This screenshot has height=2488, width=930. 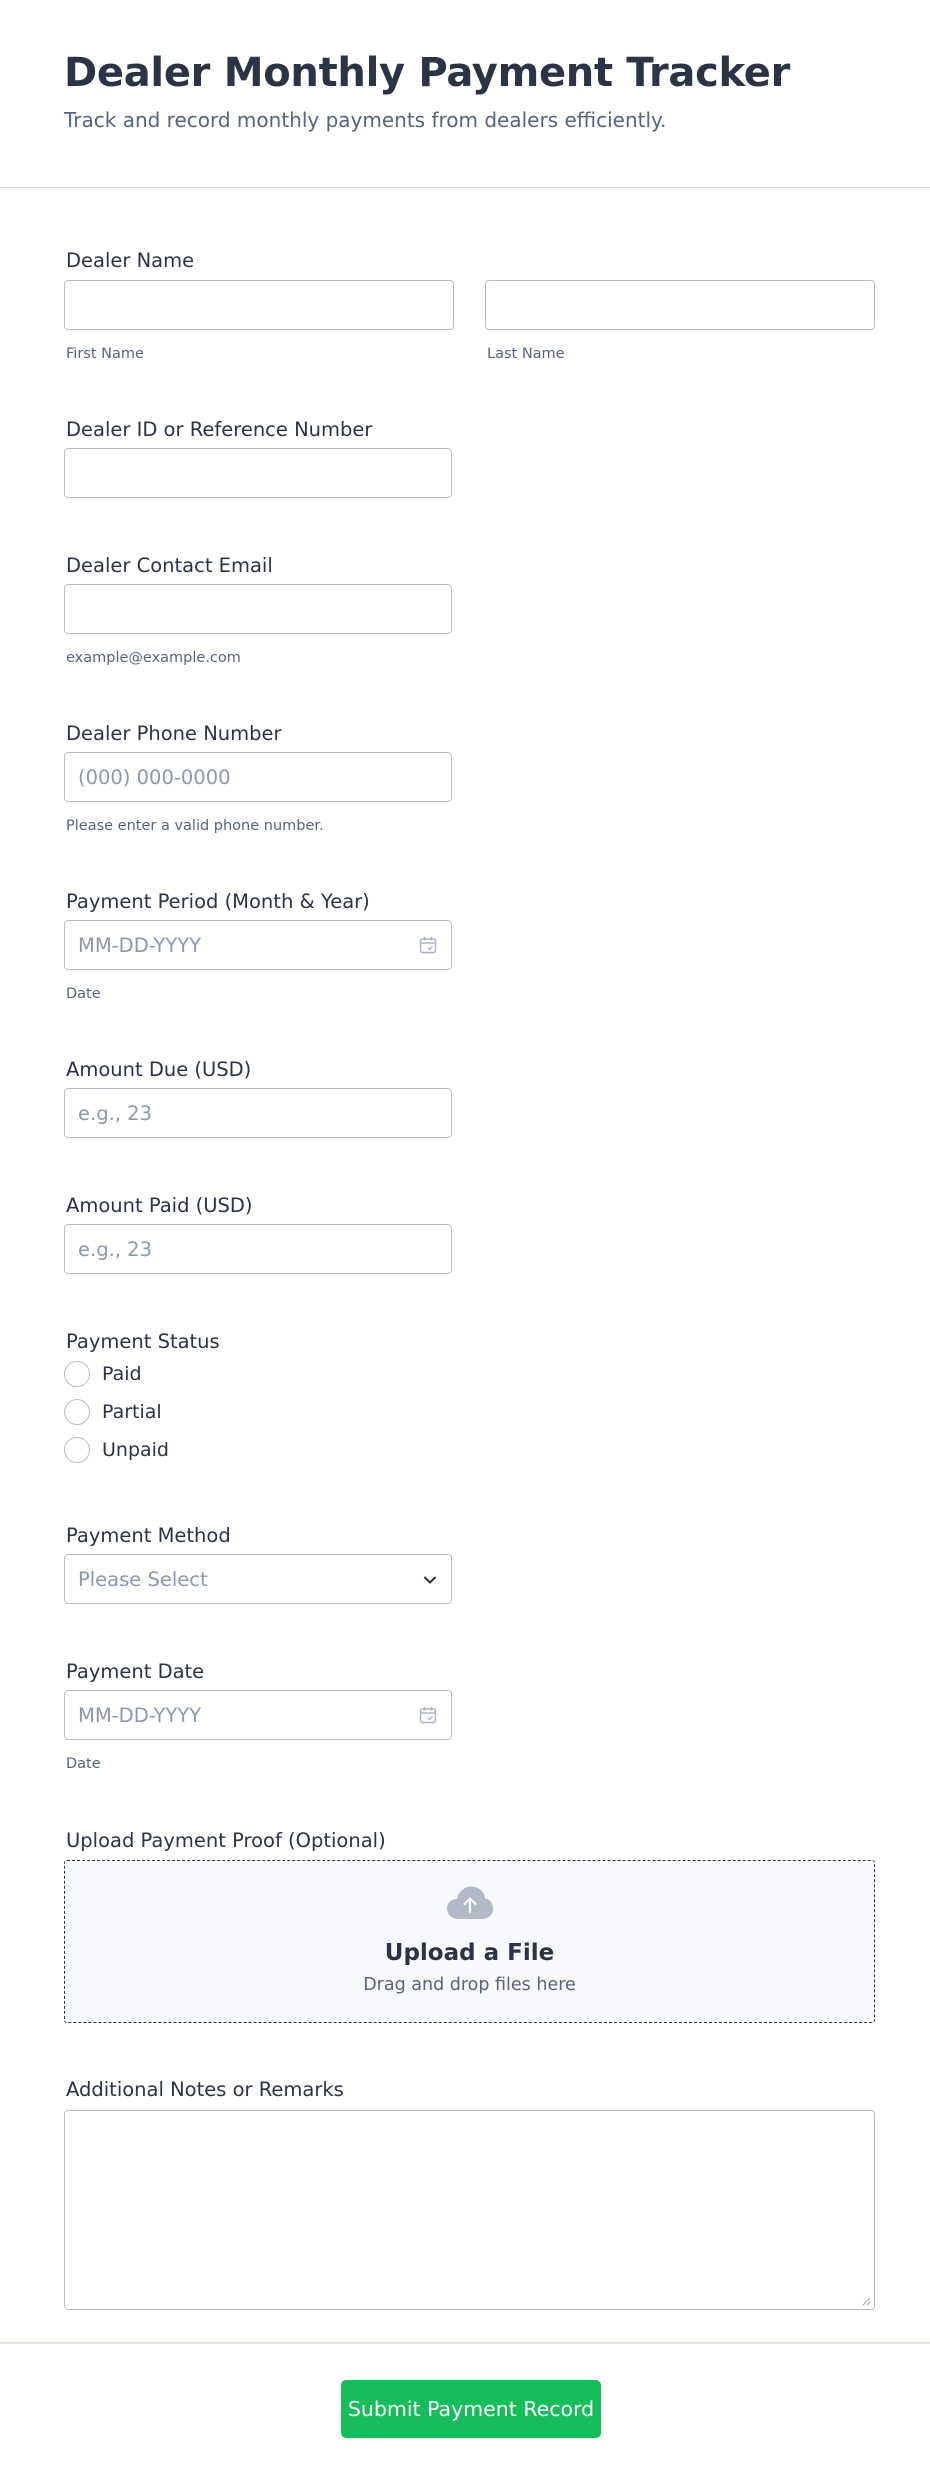 What do you see at coordinates (258, 945) in the screenshot?
I see `payment-period-input: MM-DD-YYYY` at bounding box center [258, 945].